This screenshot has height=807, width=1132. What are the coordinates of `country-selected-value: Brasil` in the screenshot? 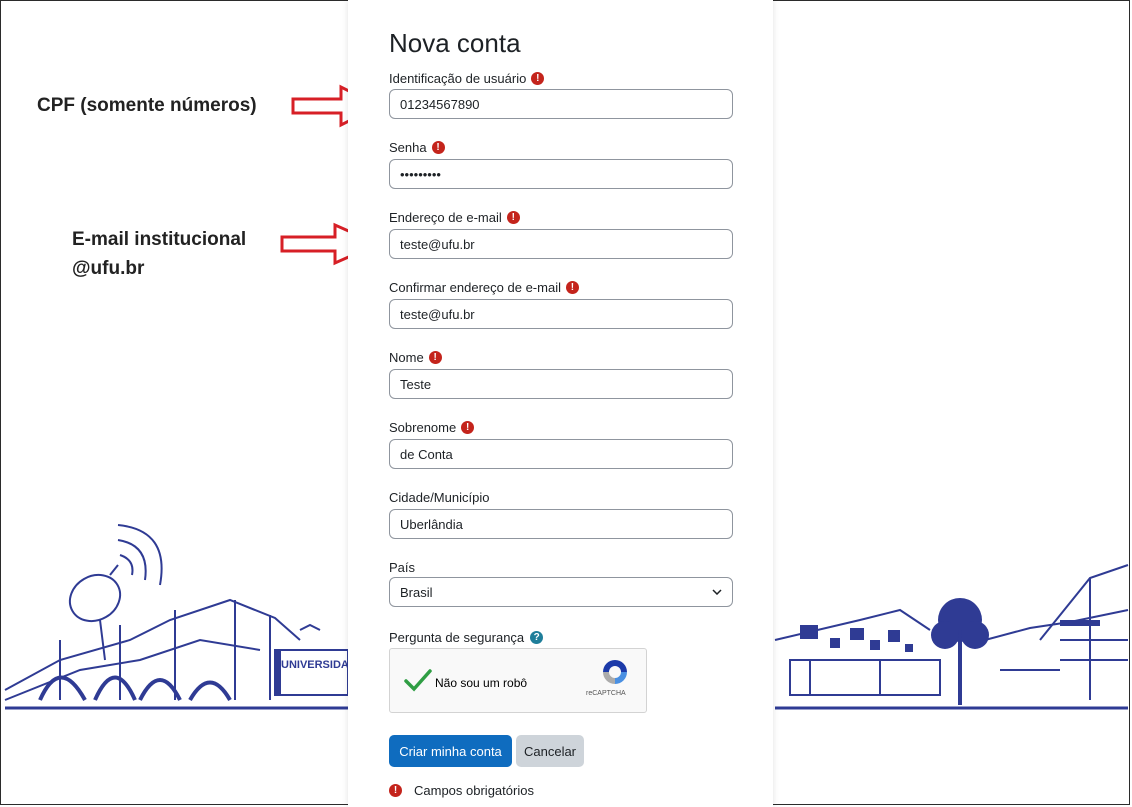 It's located at (416, 592).